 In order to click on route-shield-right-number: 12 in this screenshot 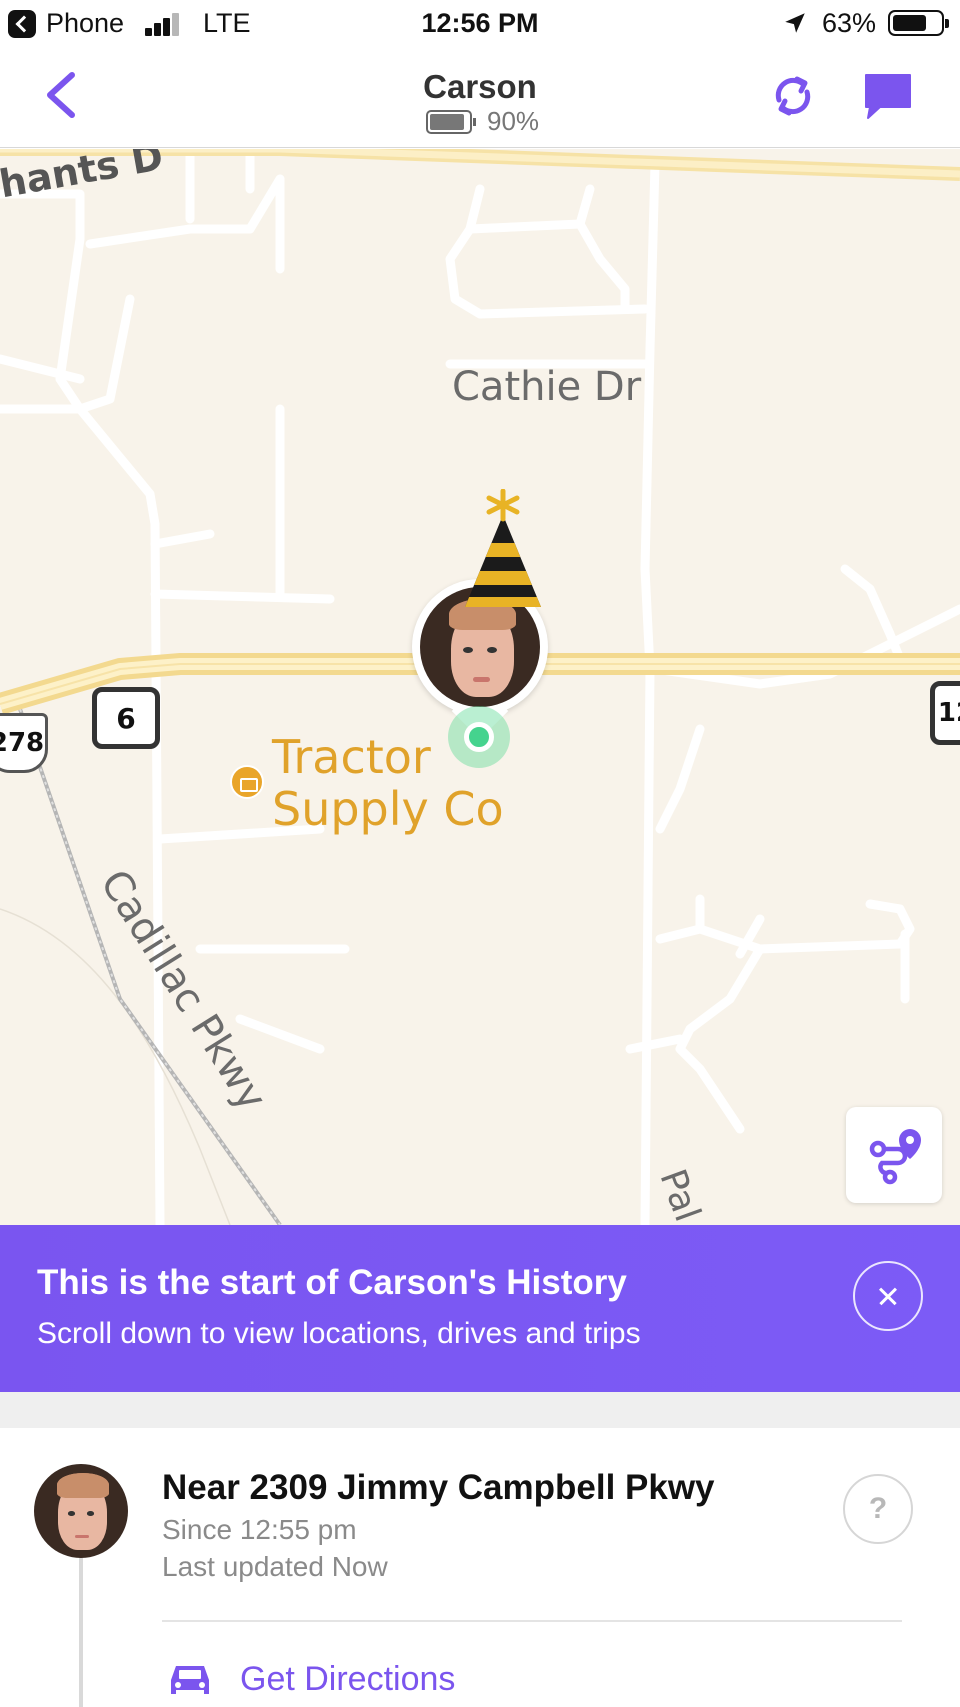, I will do `click(948, 713)`.